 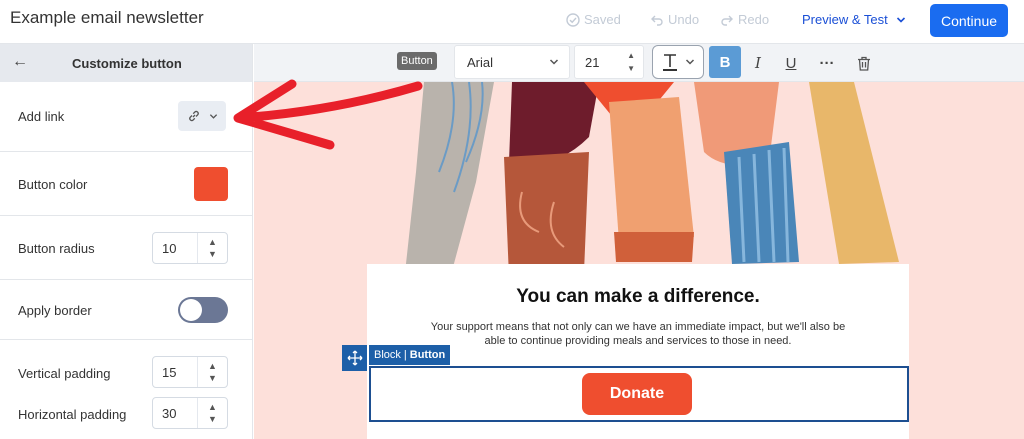 What do you see at coordinates (53, 184) in the screenshot?
I see `button-color-label: Button color` at bounding box center [53, 184].